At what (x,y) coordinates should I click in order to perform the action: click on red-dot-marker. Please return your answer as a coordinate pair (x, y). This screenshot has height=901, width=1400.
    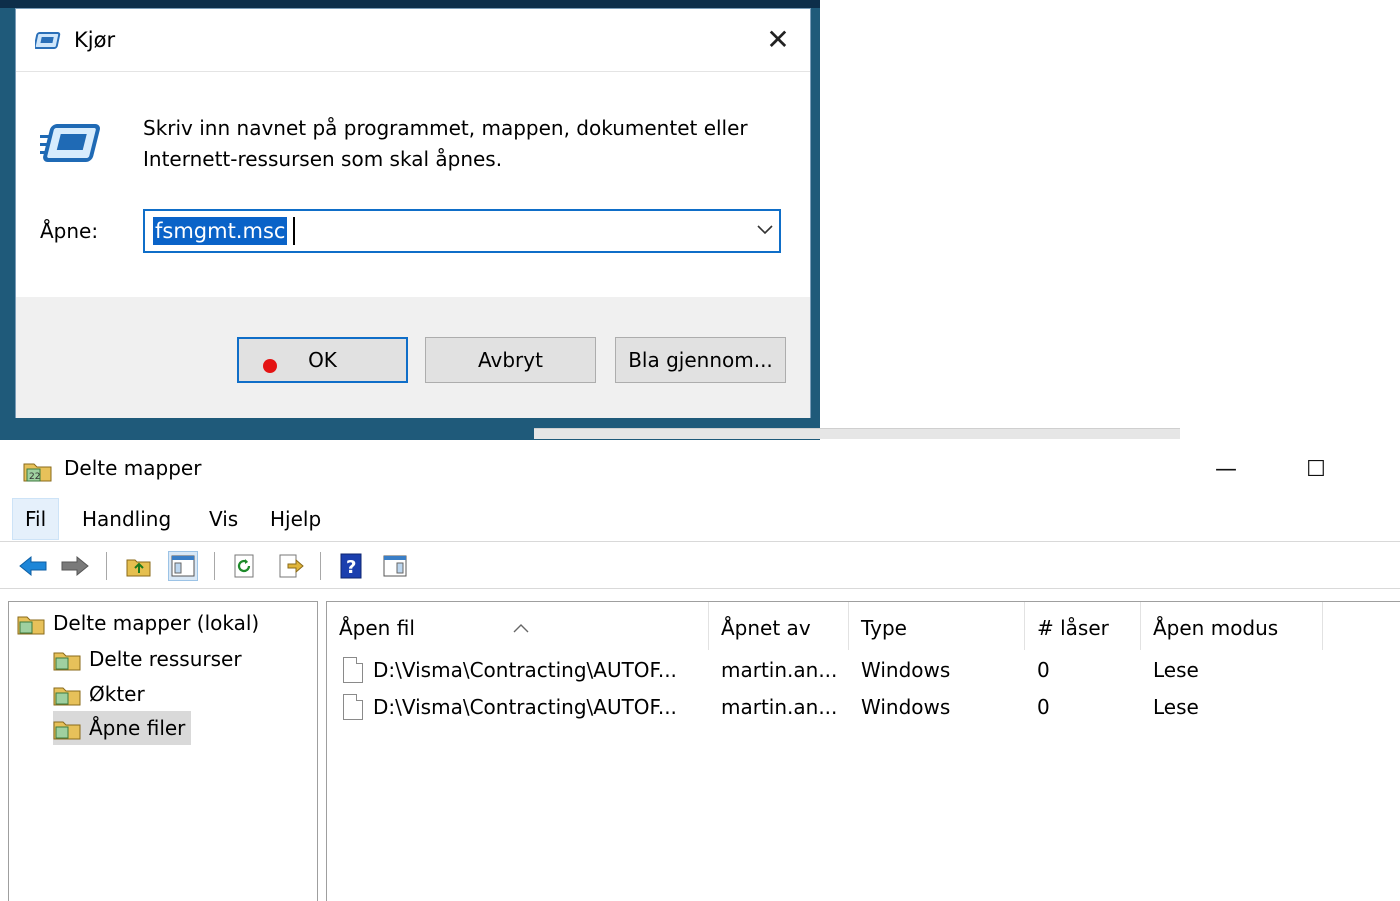
    Looking at the image, I should click on (270, 366).